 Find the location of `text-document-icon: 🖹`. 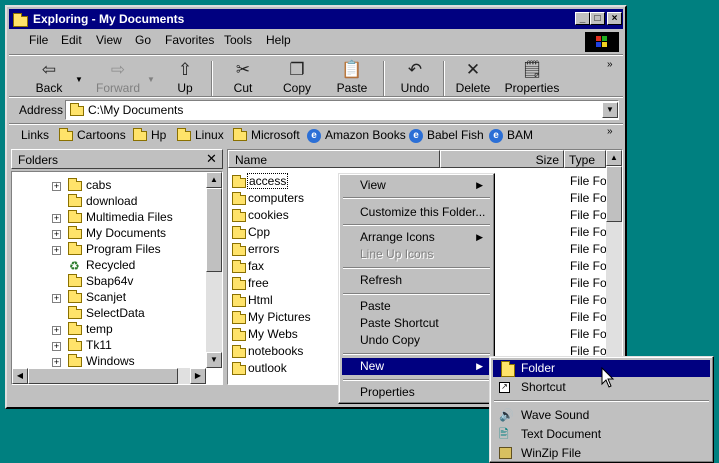

text-document-icon: 🖹 is located at coordinates (504, 434).